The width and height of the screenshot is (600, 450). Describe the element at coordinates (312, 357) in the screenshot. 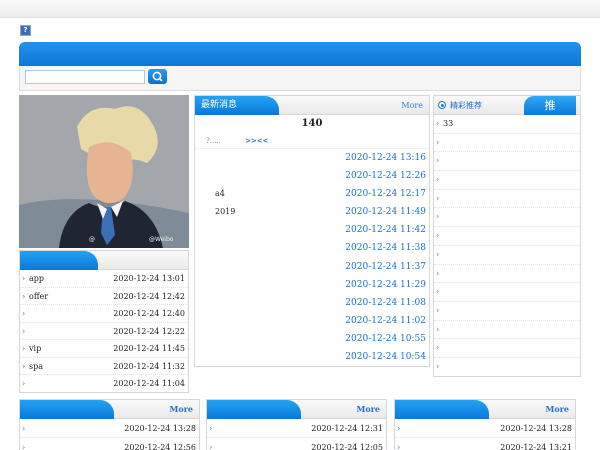

I see `news-row: 2020-12-24 10:54` at that location.